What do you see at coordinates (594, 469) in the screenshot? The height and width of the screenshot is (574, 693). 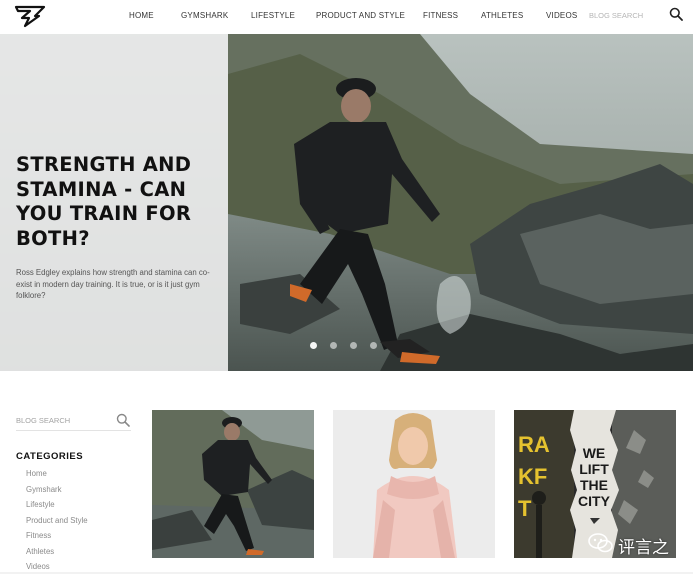 I see `poster-word-lift: LIFT` at bounding box center [594, 469].